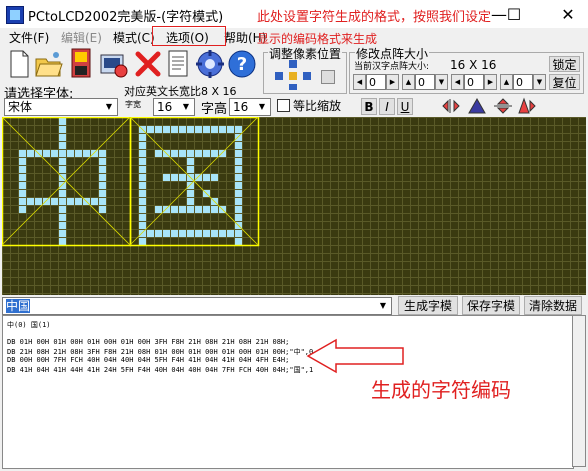 Image resolution: width=588 pixels, height=471 pixels. I want to click on char-frames, so click(131, 182).